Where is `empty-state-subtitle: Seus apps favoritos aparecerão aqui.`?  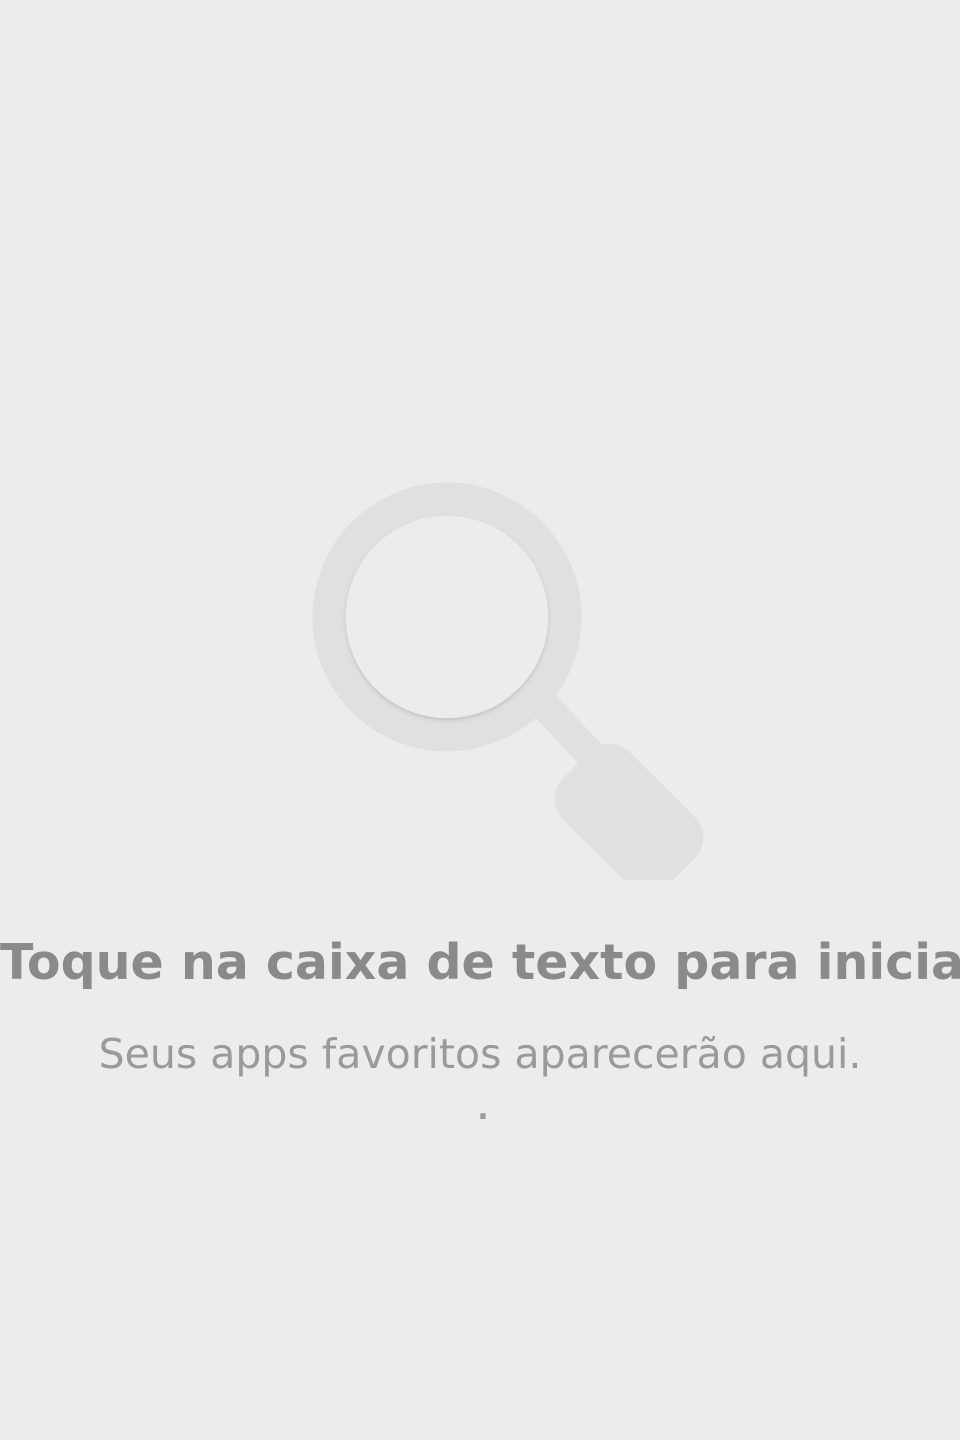
empty-state-subtitle: Seus apps favoritos aparecerão aqui. is located at coordinates (480, 1054).